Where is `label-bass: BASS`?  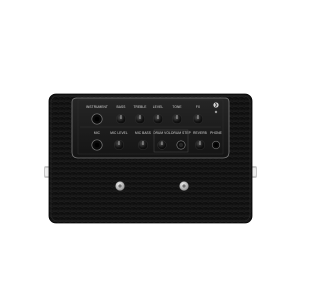
label-bass: BASS is located at coordinates (121, 107).